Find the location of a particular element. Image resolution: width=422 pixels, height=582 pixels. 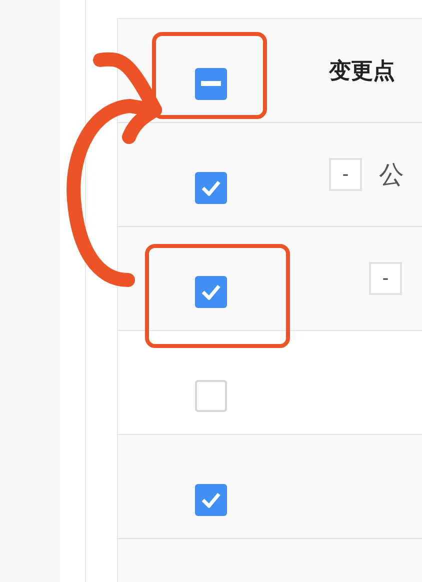

minus-icon is located at coordinates (211, 83).